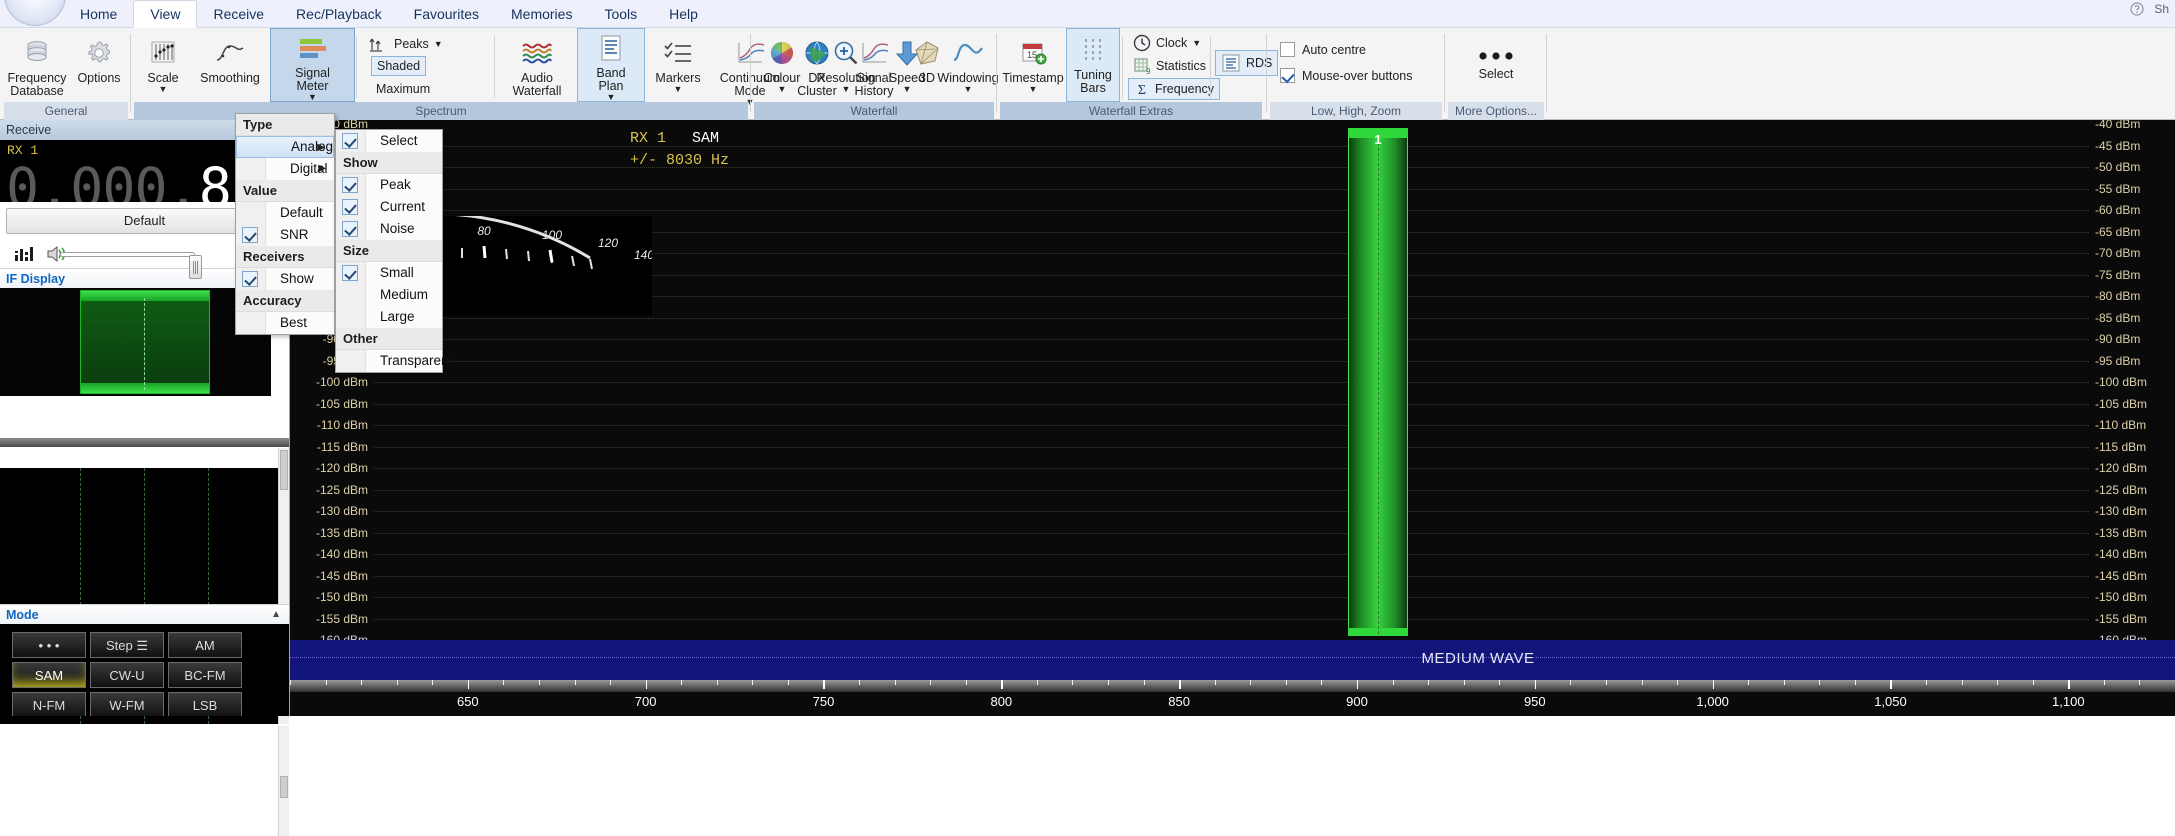  Describe the element at coordinates (342, 425) in the screenshot. I see `spectrum-y-label-left: -110 dBm` at that location.